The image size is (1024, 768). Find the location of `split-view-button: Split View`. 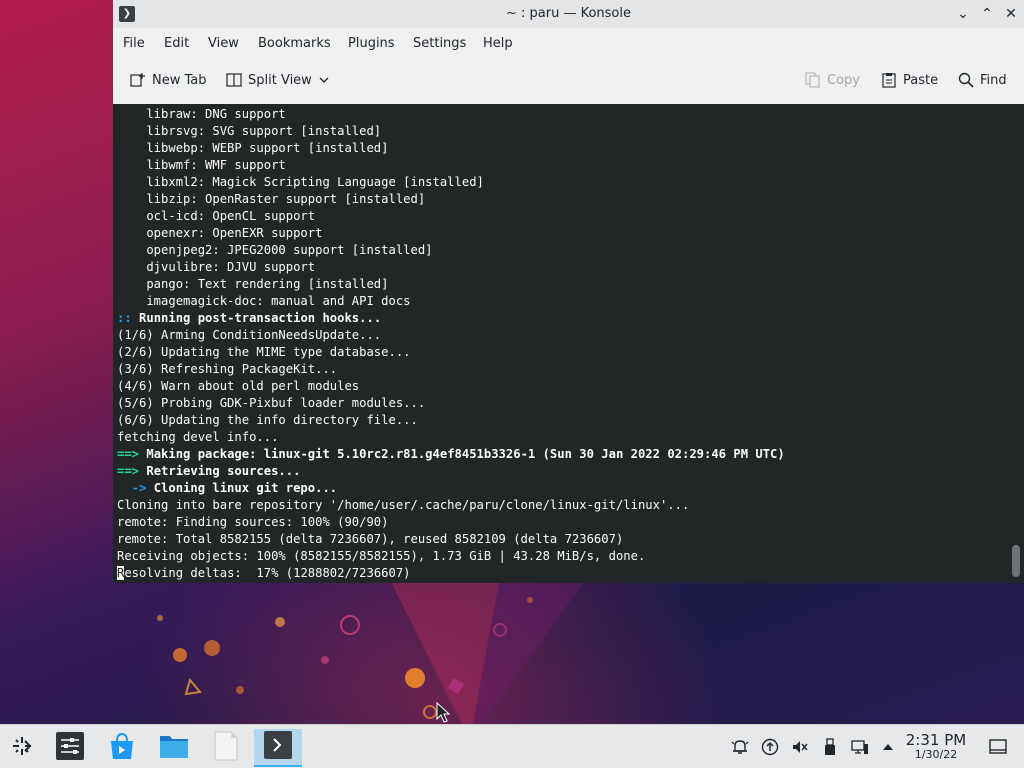

split-view-button: Split View is located at coordinates (278, 80).